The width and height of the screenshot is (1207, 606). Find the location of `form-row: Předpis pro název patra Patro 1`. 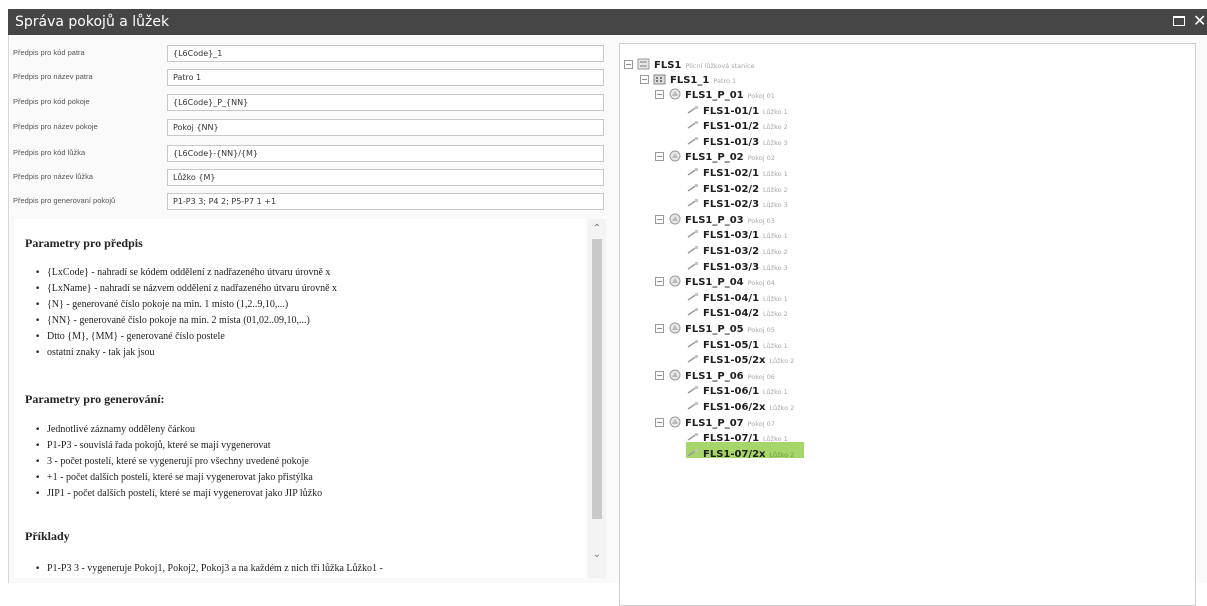

form-row: Předpis pro název patra Patro 1 is located at coordinates (309, 77).